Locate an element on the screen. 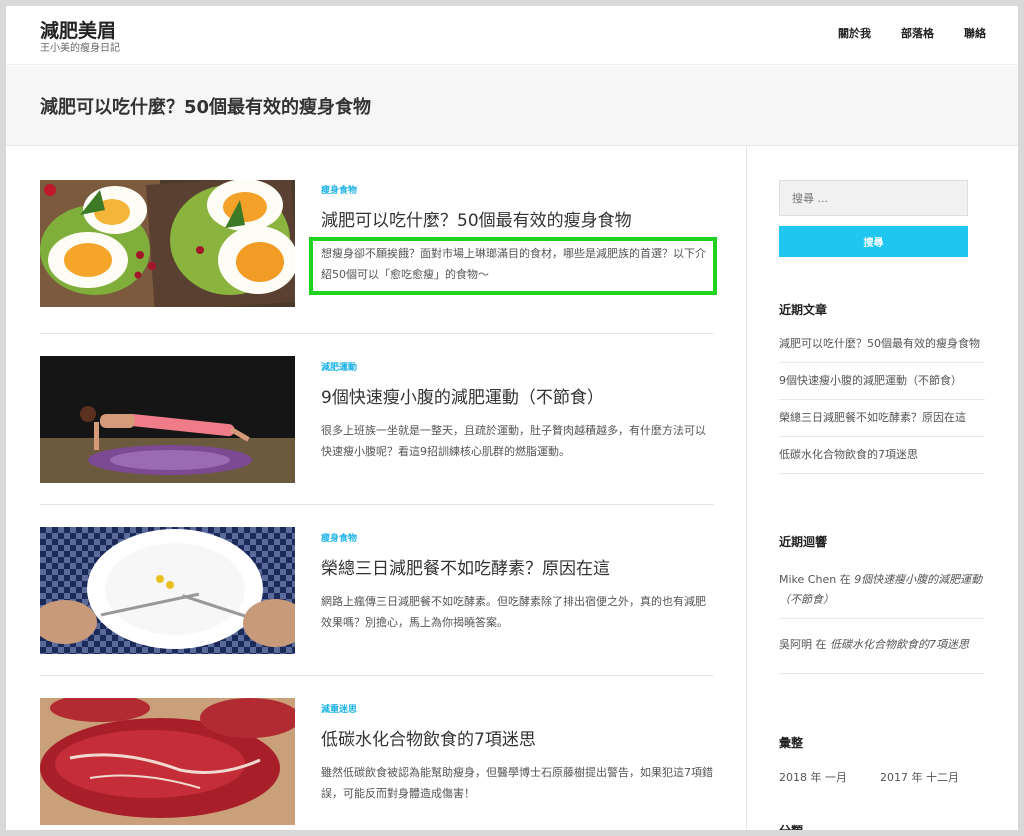 The width and height of the screenshot is (1024, 836). archives-title: 彙整 is located at coordinates (791, 743).